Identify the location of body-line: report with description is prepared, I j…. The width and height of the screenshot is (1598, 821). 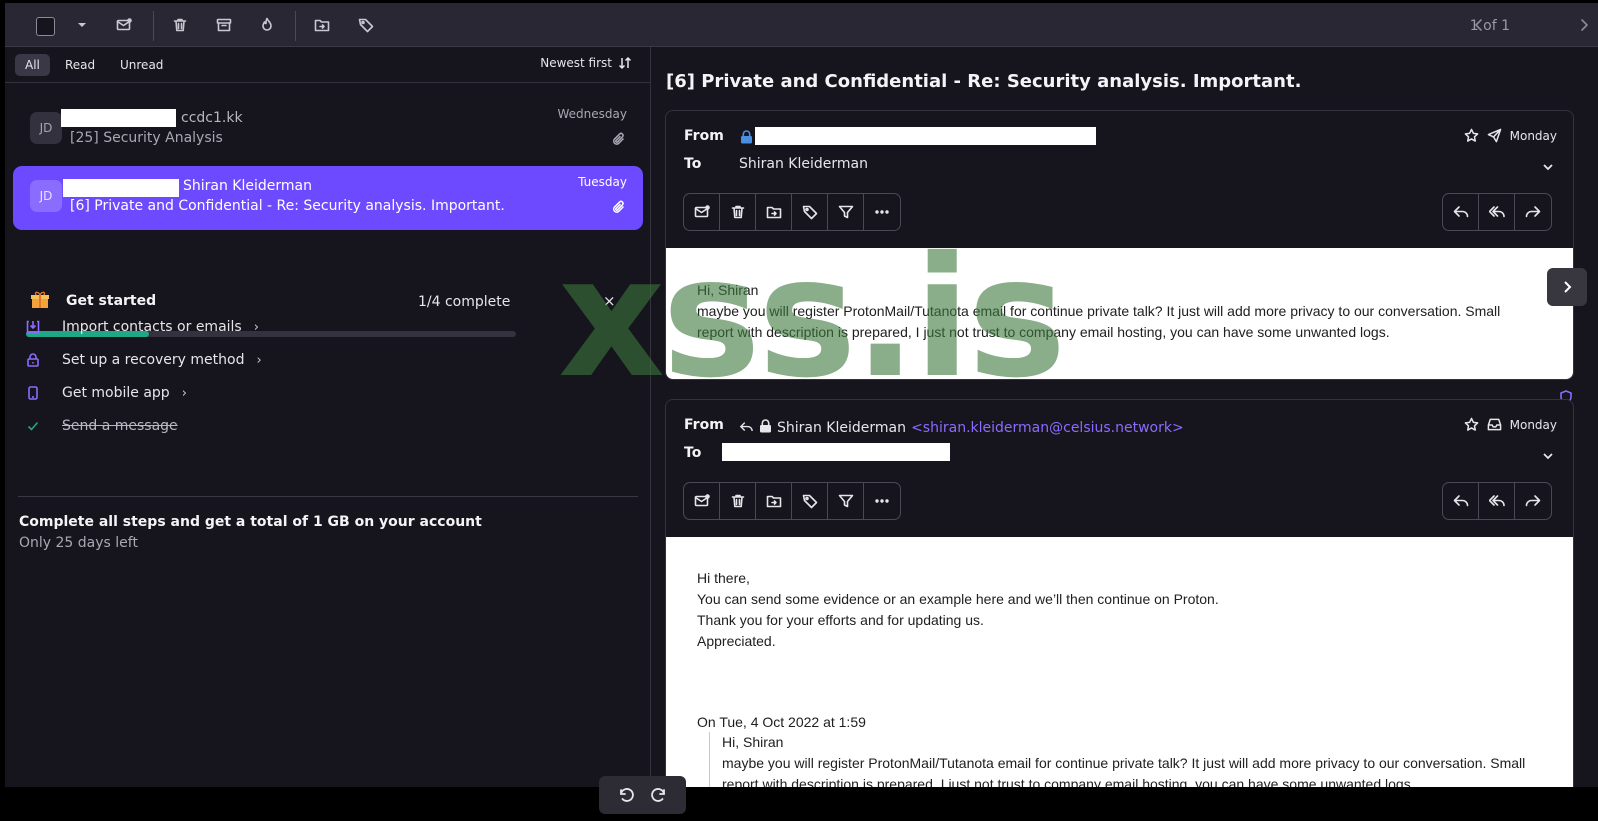
(1043, 332).